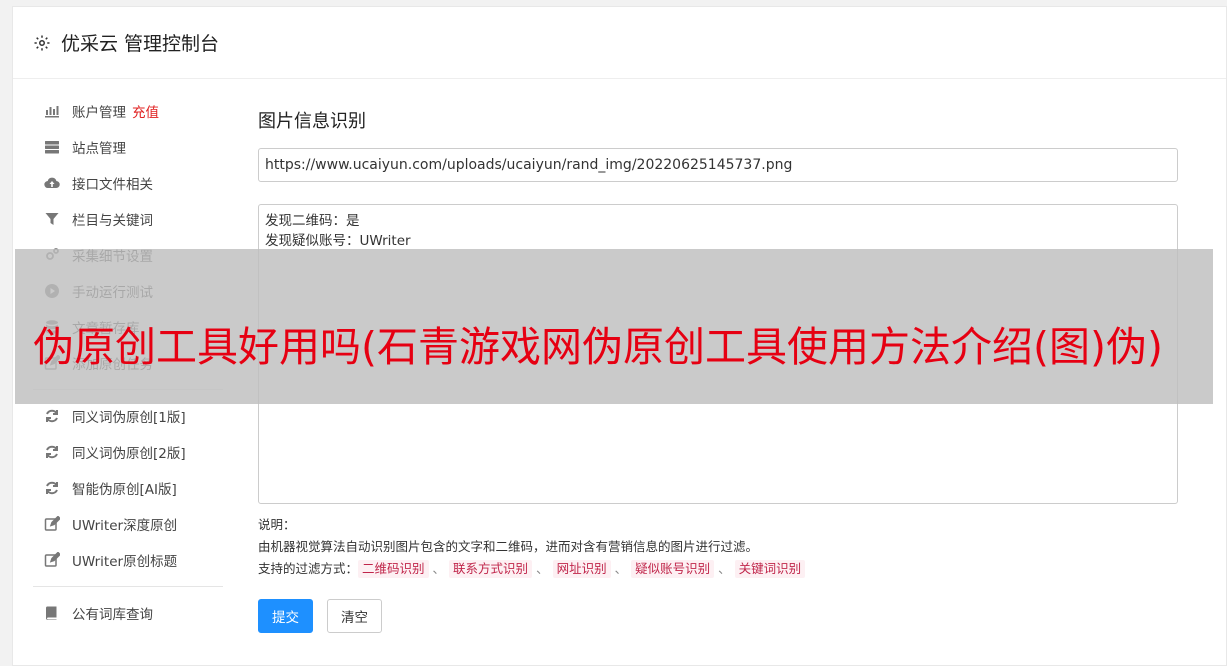 Image resolution: width=1227 pixels, height=666 pixels. I want to click on page-title: 图片信息识别, so click(312, 121).